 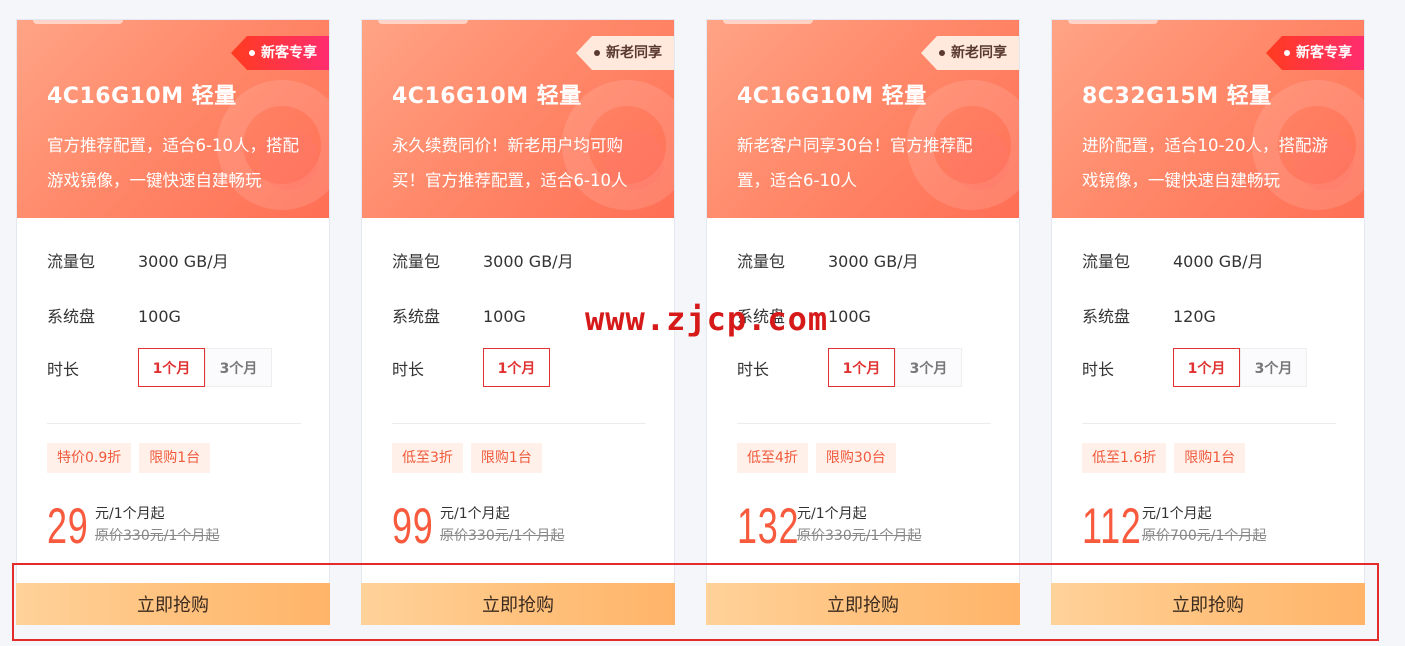 I want to click on original-price: 原价700元/1个月起, so click(x=1204, y=536).